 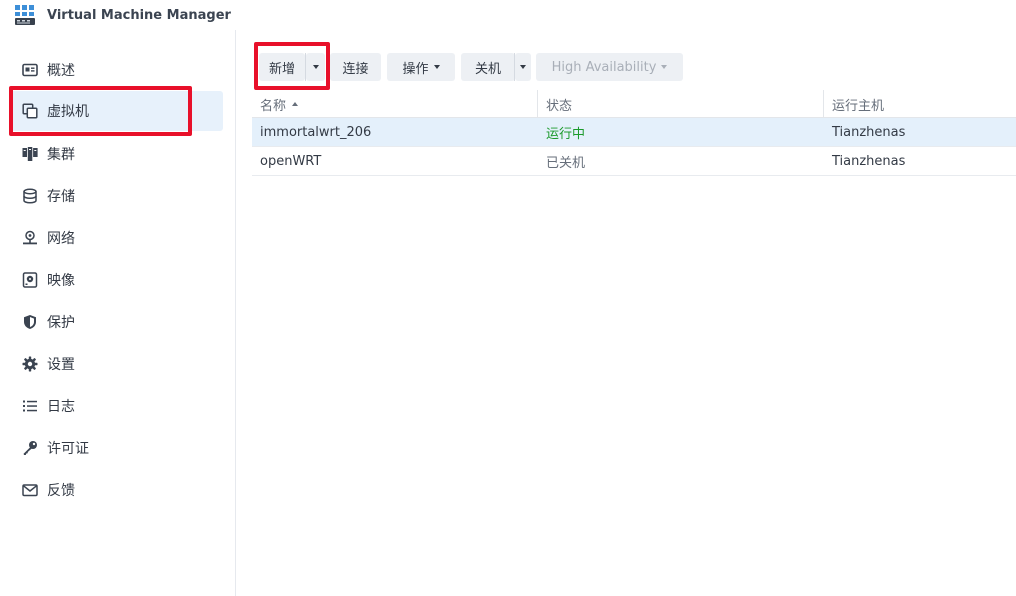 What do you see at coordinates (566, 134) in the screenshot?
I see `vm-status-cell: 运行中` at bounding box center [566, 134].